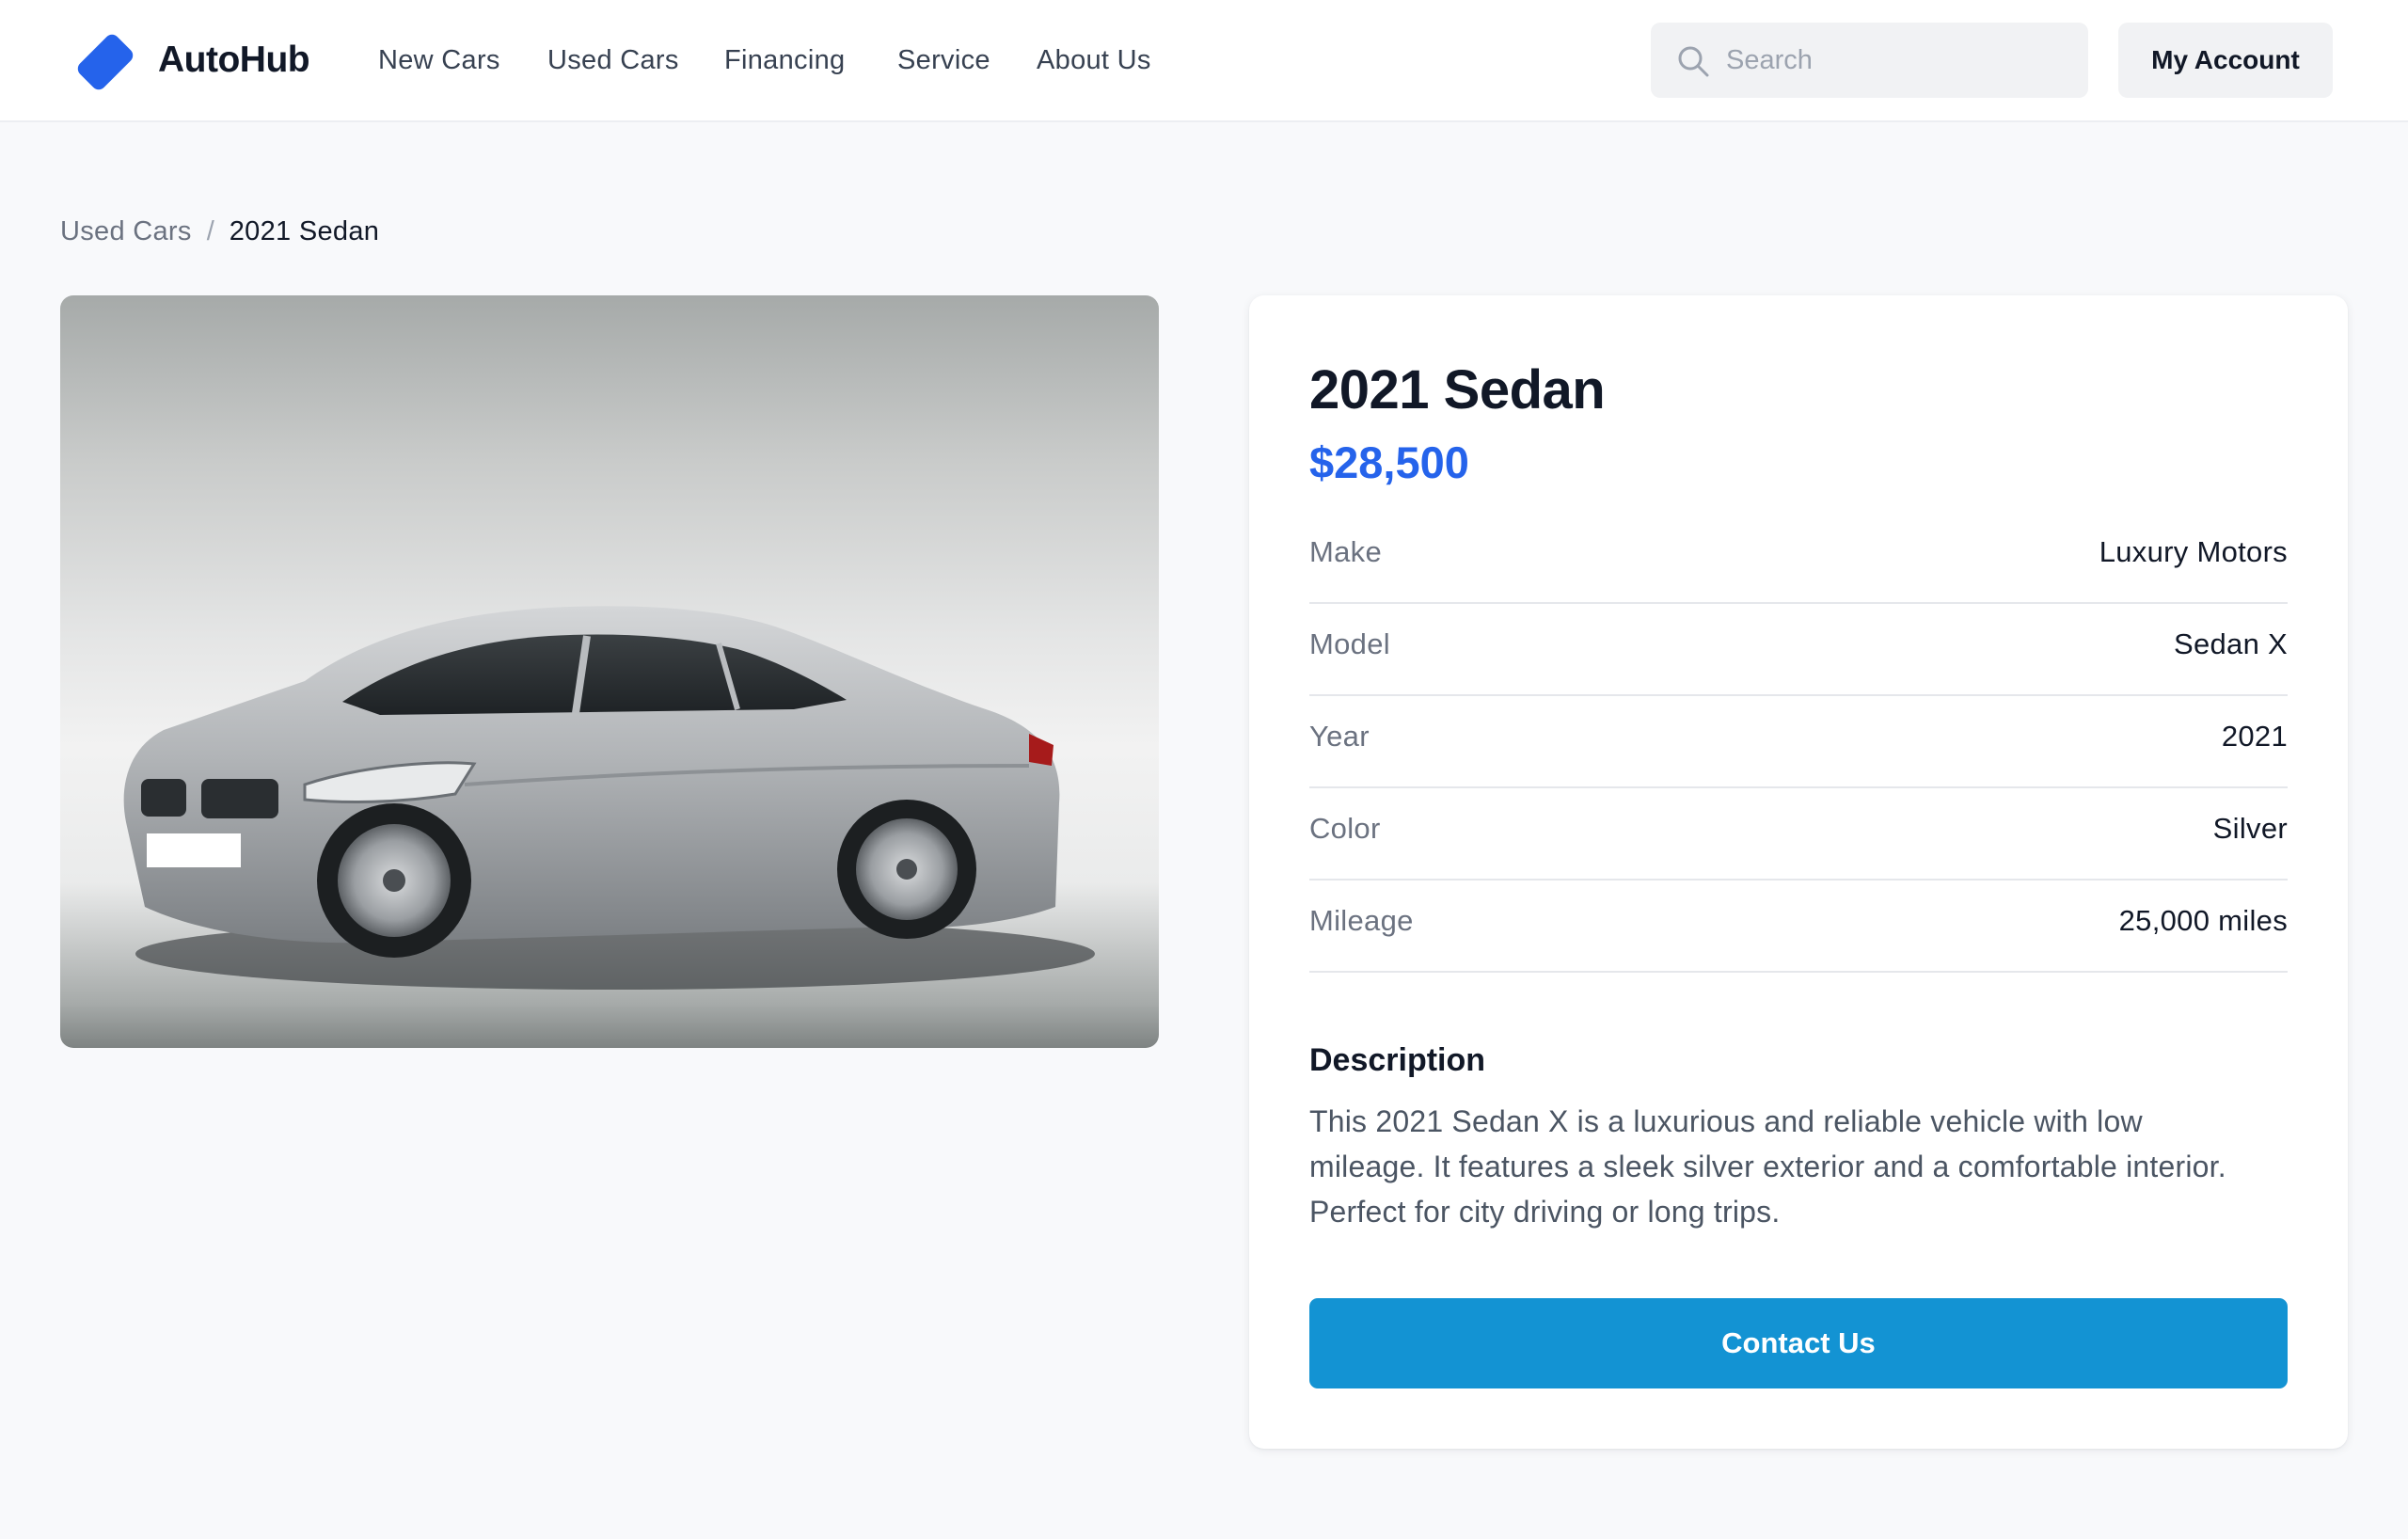  What do you see at coordinates (785, 60) in the screenshot?
I see `nav-financing: Financing` at bounding box center [785, 60].